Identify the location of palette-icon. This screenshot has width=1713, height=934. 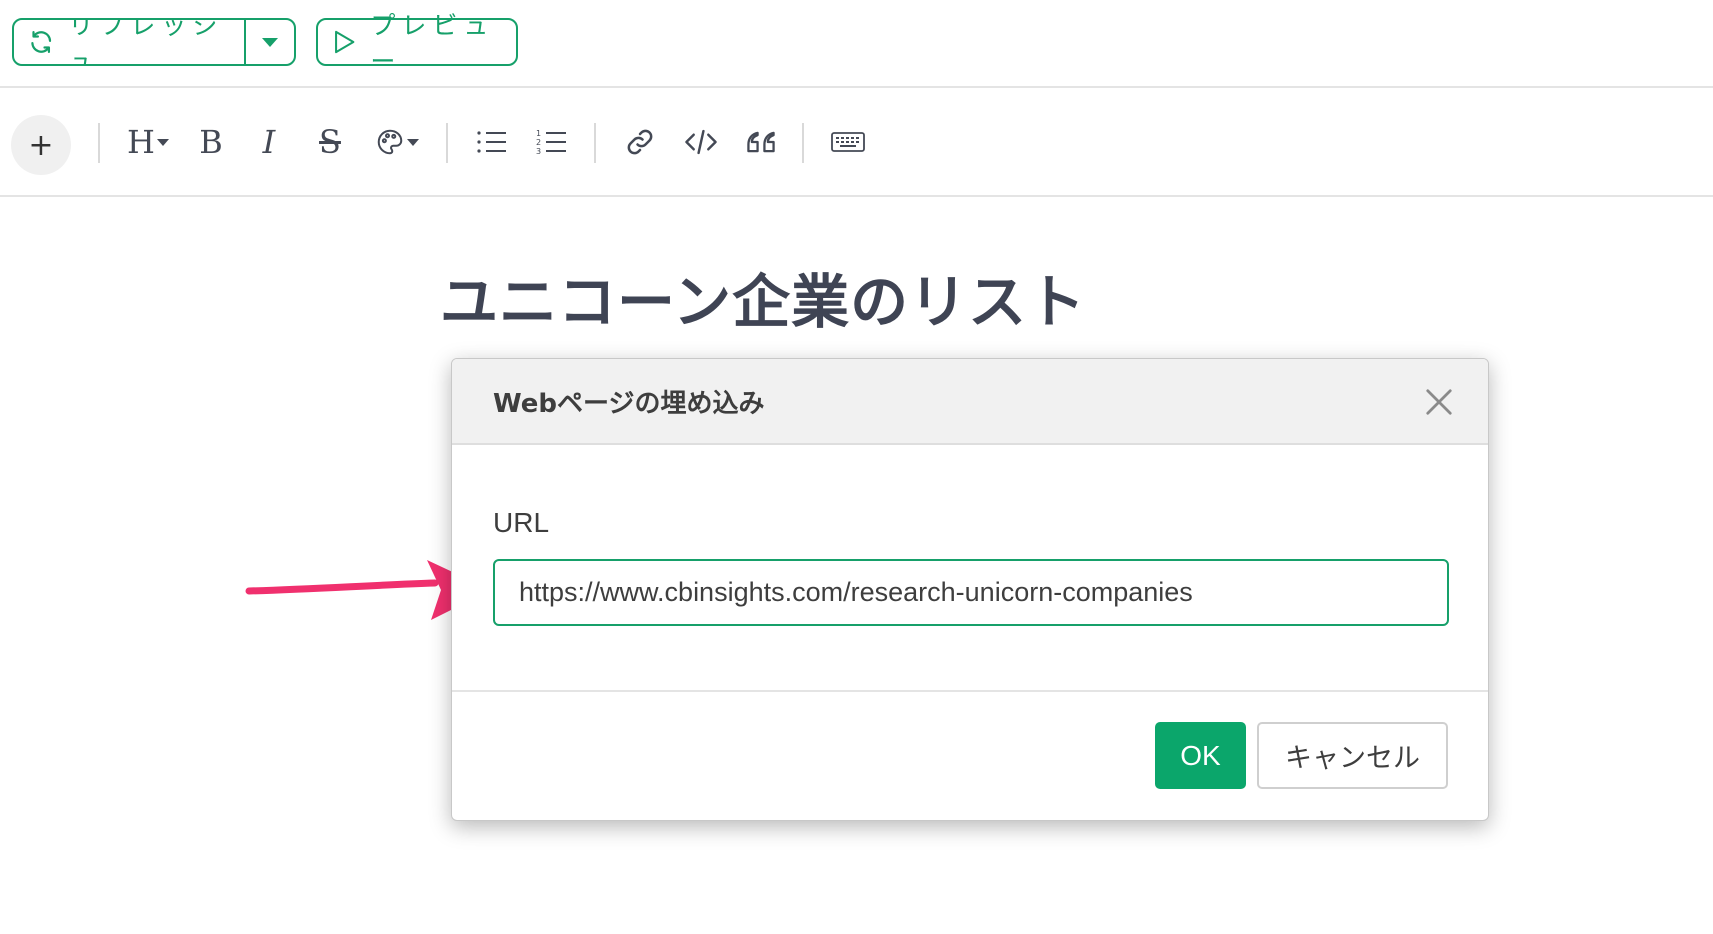
(390, 142).